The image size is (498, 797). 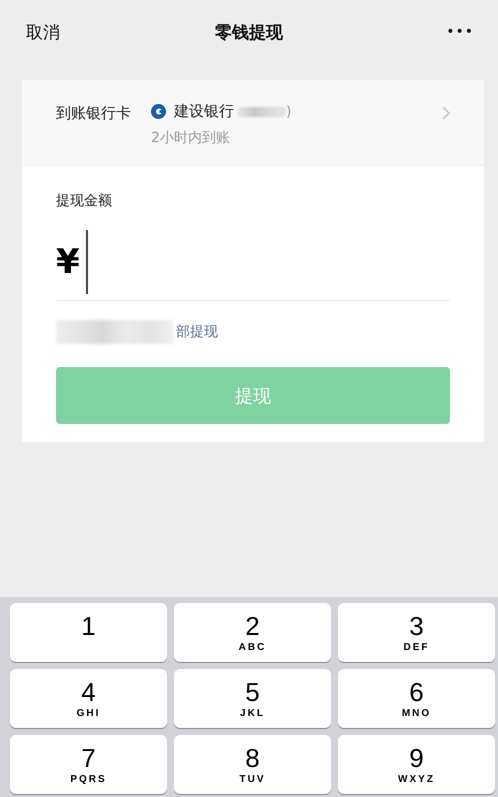 What do you see at coordinates (460, 32) in the screenshot?
I see `more-button: •••` at bounding box center [460, 32].